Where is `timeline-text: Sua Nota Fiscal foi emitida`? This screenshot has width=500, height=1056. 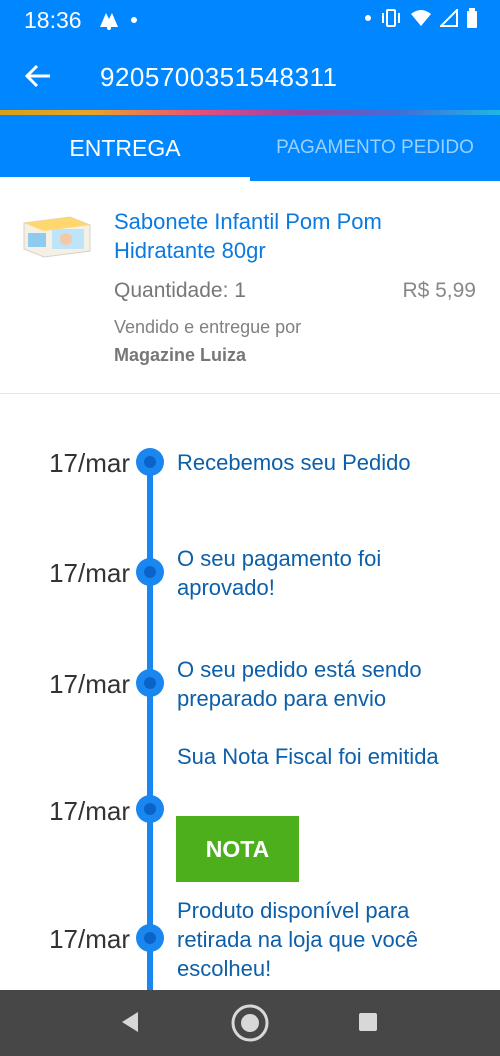
timeline-text: Sua Nota Fiscal foi emitida is located at coordinates (308, 756).